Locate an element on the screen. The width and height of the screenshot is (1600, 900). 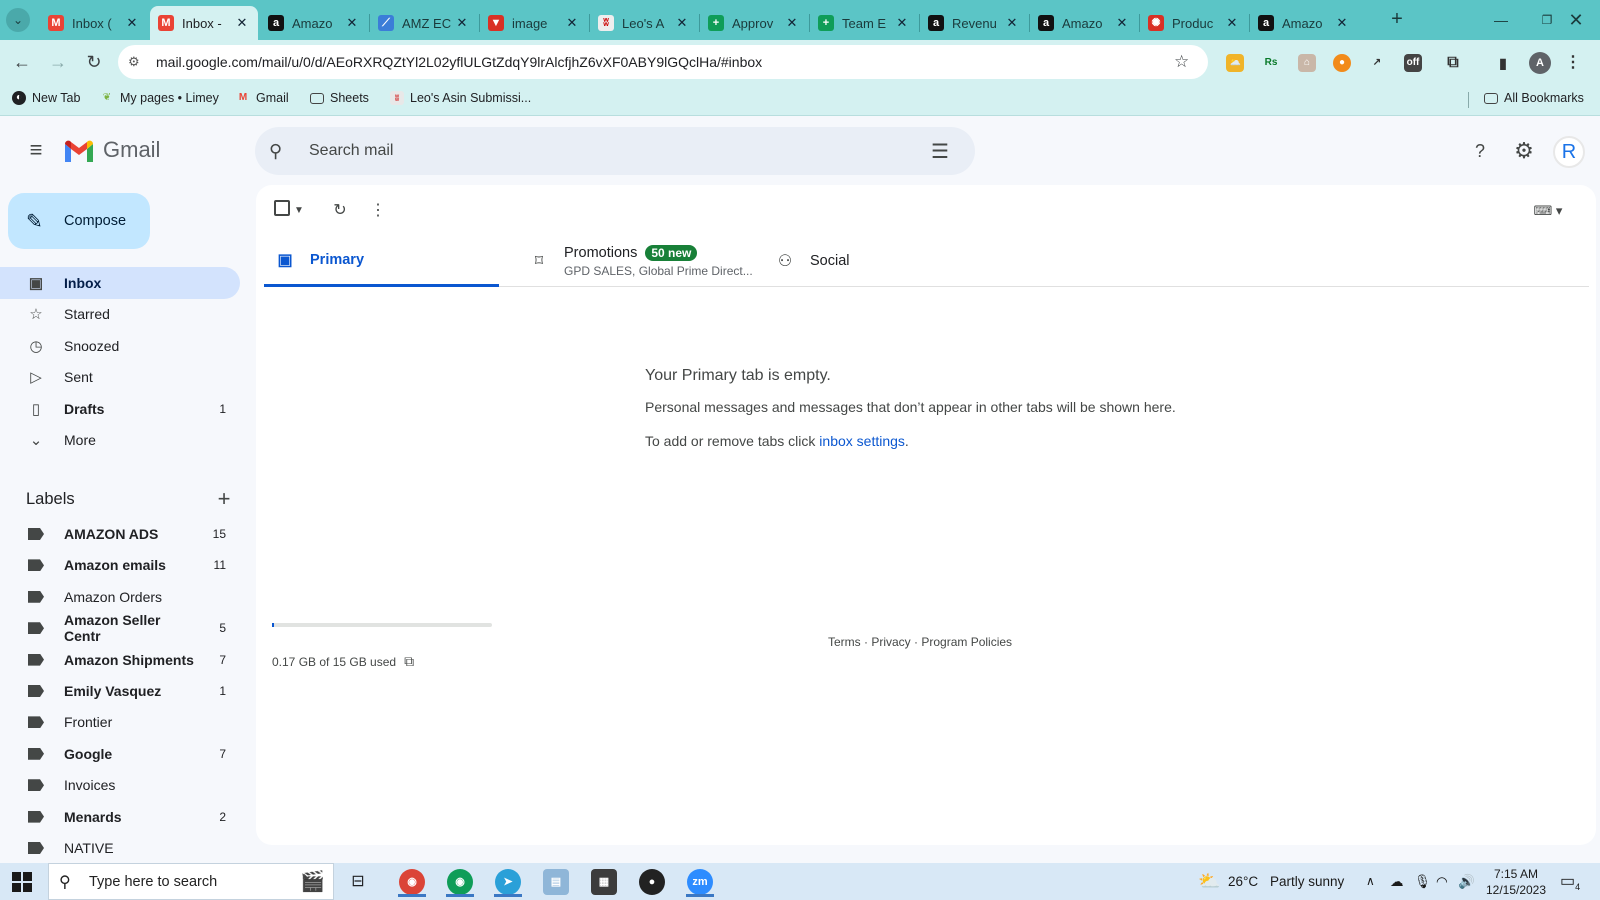
label-item: Emily Vasquez 1 is located at coordinates (120, 691).